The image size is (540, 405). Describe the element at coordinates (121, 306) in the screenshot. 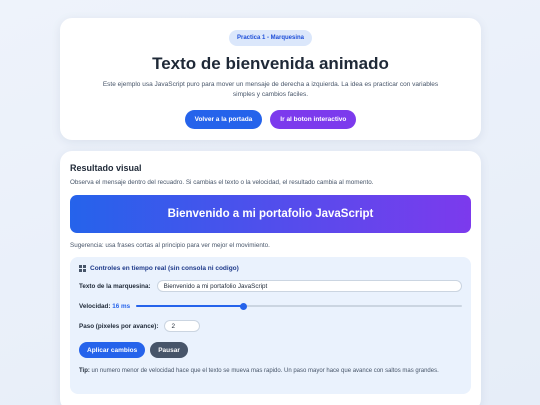

I see `speed-value: 16 ms` at that location.